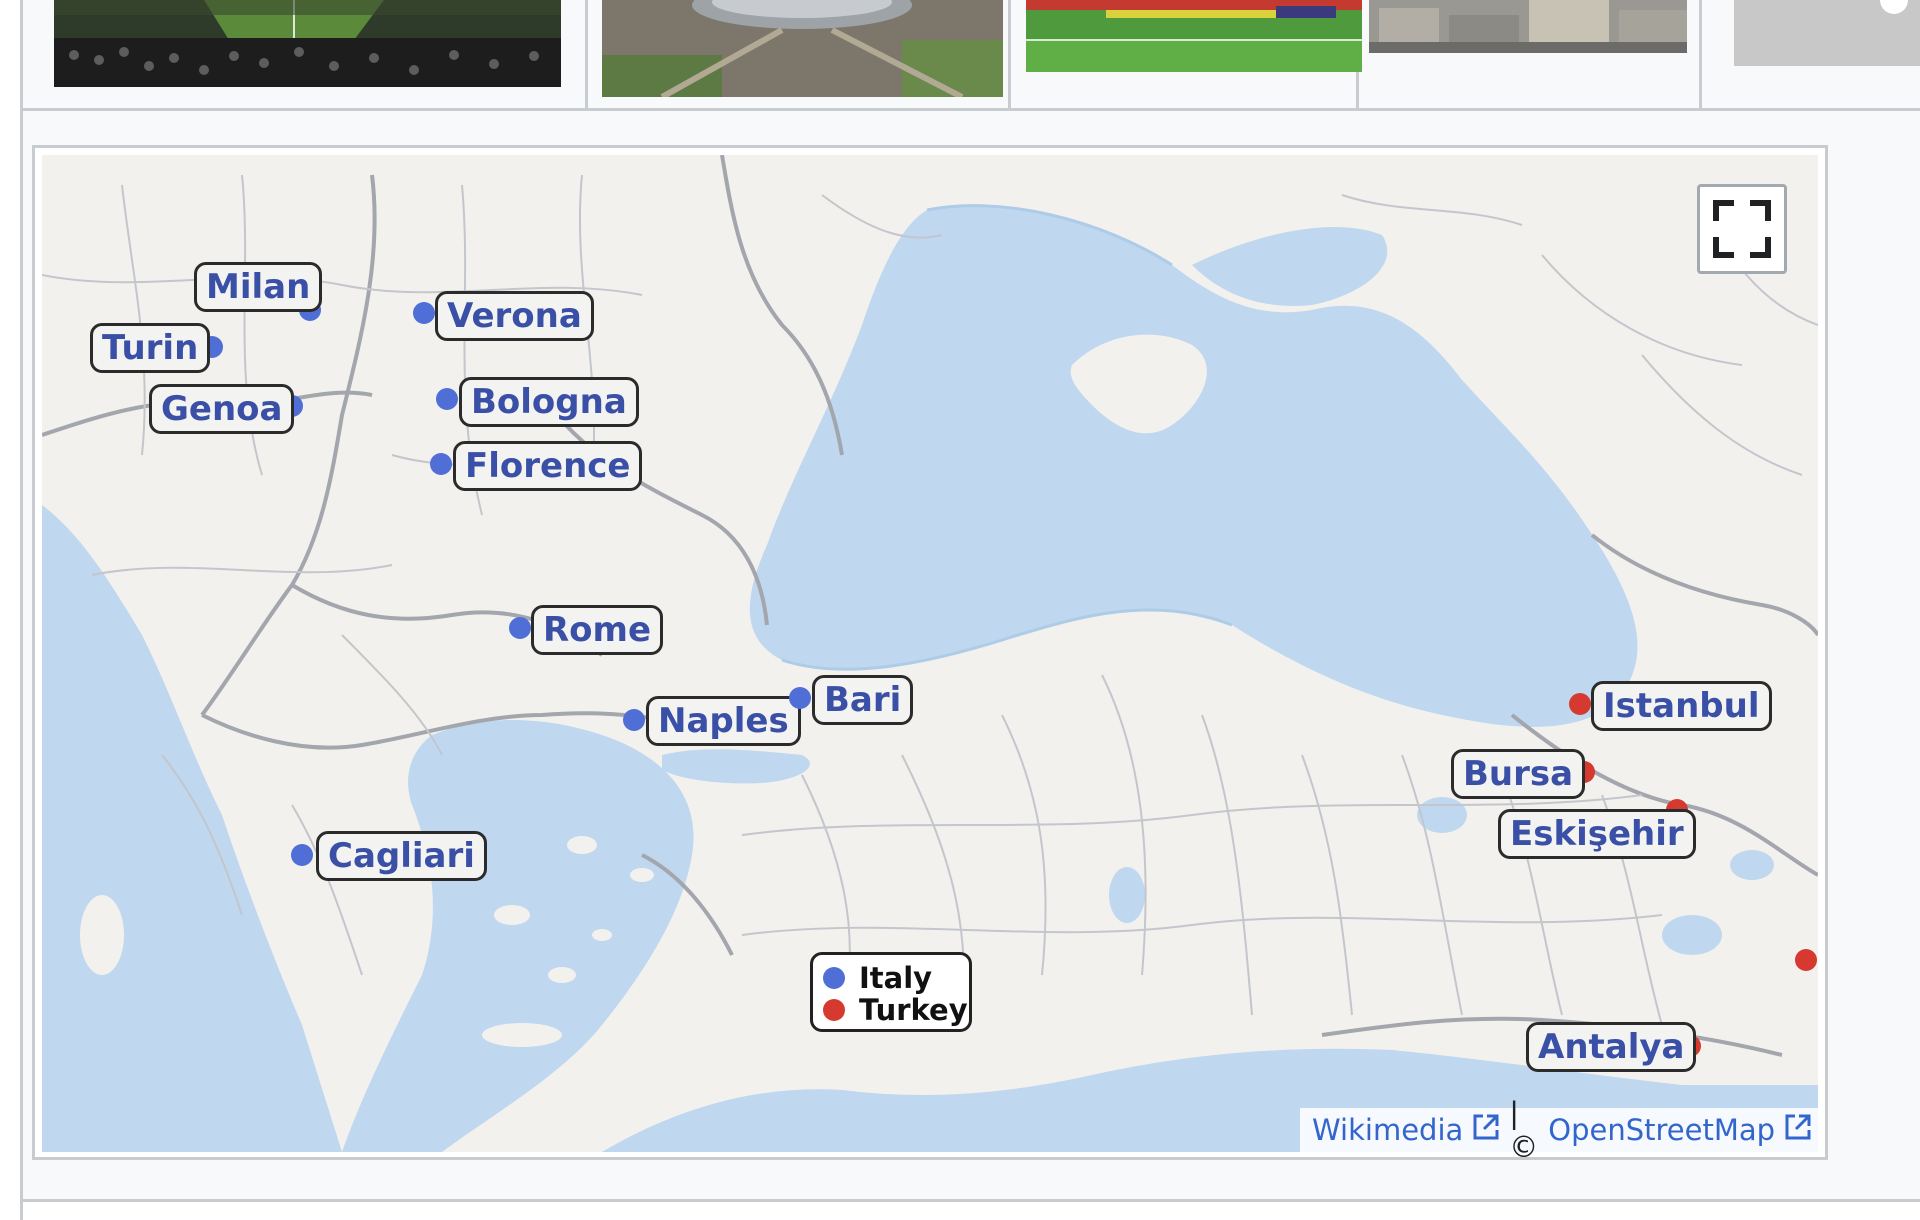  What do you see at coordinates (913, 1010) in the screenshot?
I see `legend-label: Turkey` at bounding box center [913, 1010].